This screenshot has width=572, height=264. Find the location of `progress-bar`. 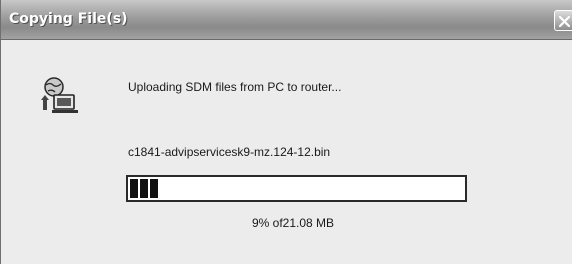

progress-bar is located at coordinates (296, 188).